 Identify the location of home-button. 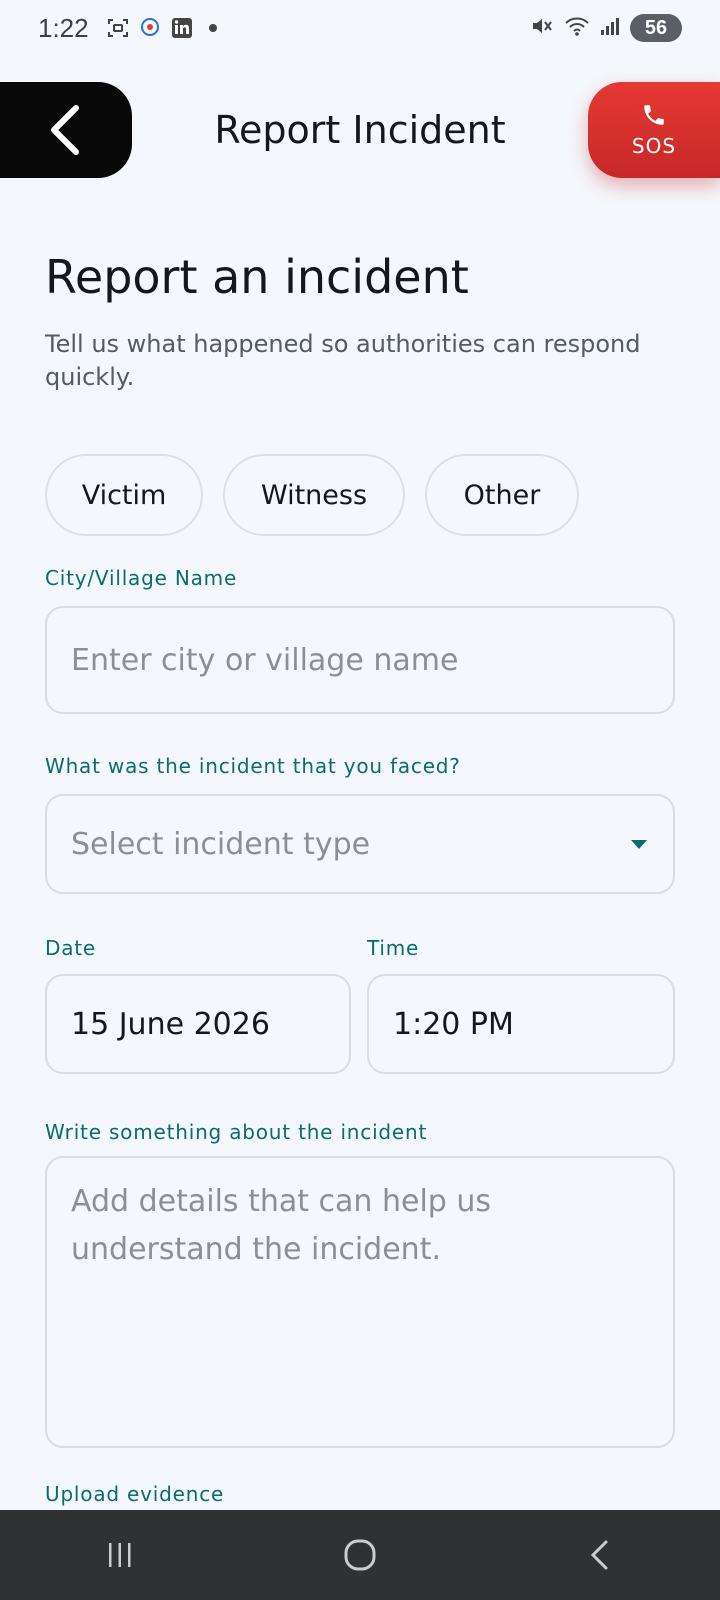
(360, 1555).